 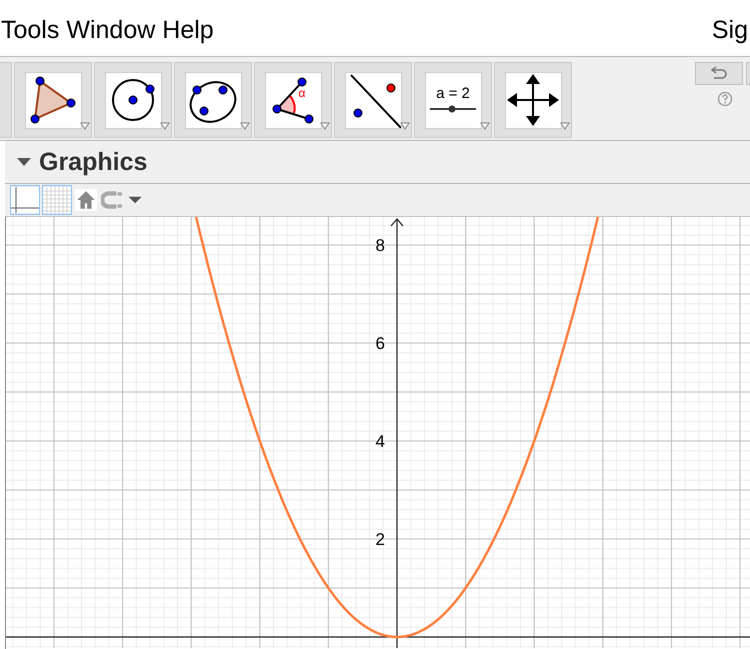 I want to click on y-axis-label: 2, so click(x=380, y=539).